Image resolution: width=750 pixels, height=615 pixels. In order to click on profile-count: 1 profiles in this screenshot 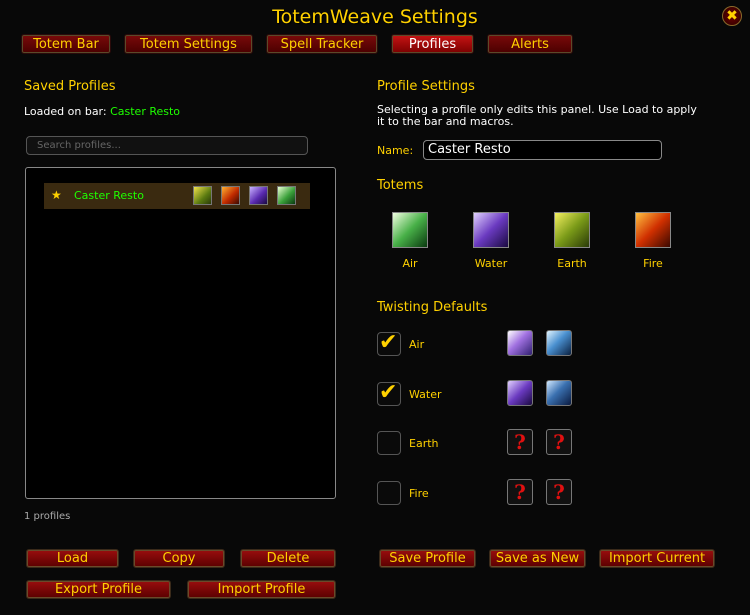, I will do `click(47, 516)`.